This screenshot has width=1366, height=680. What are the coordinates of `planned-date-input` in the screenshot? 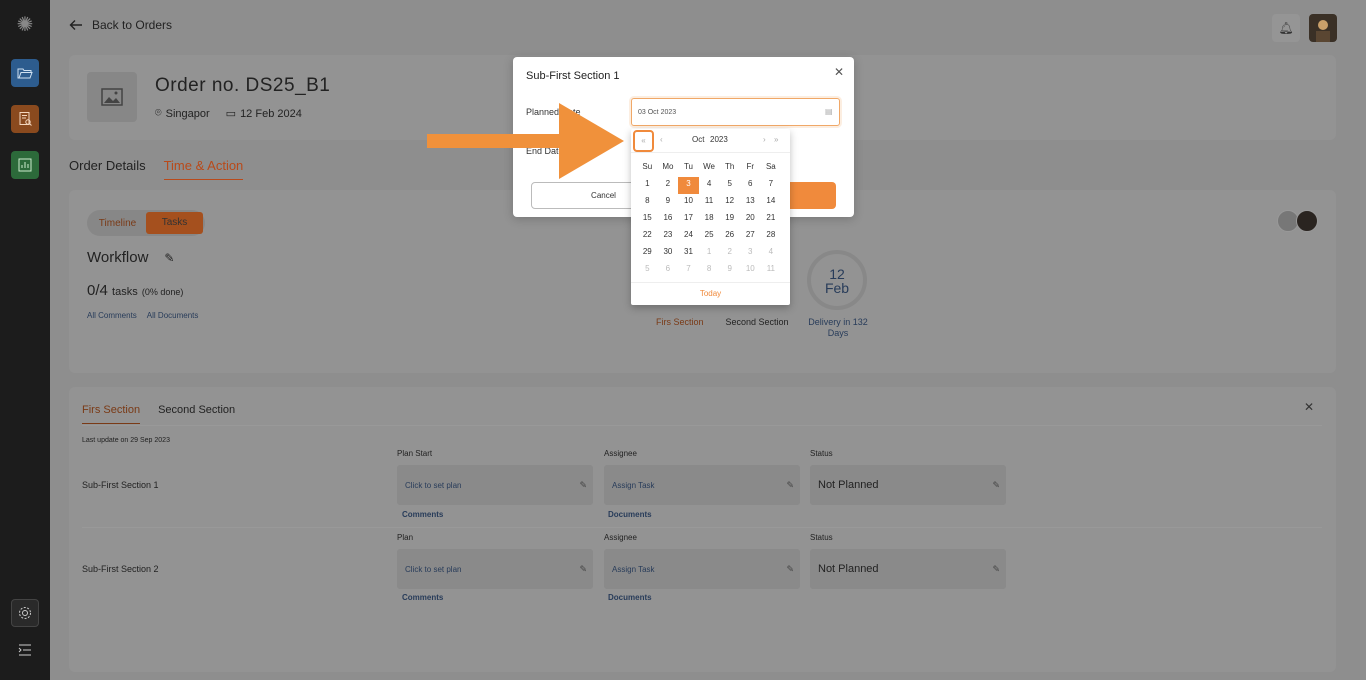 It's located at (735, 112).